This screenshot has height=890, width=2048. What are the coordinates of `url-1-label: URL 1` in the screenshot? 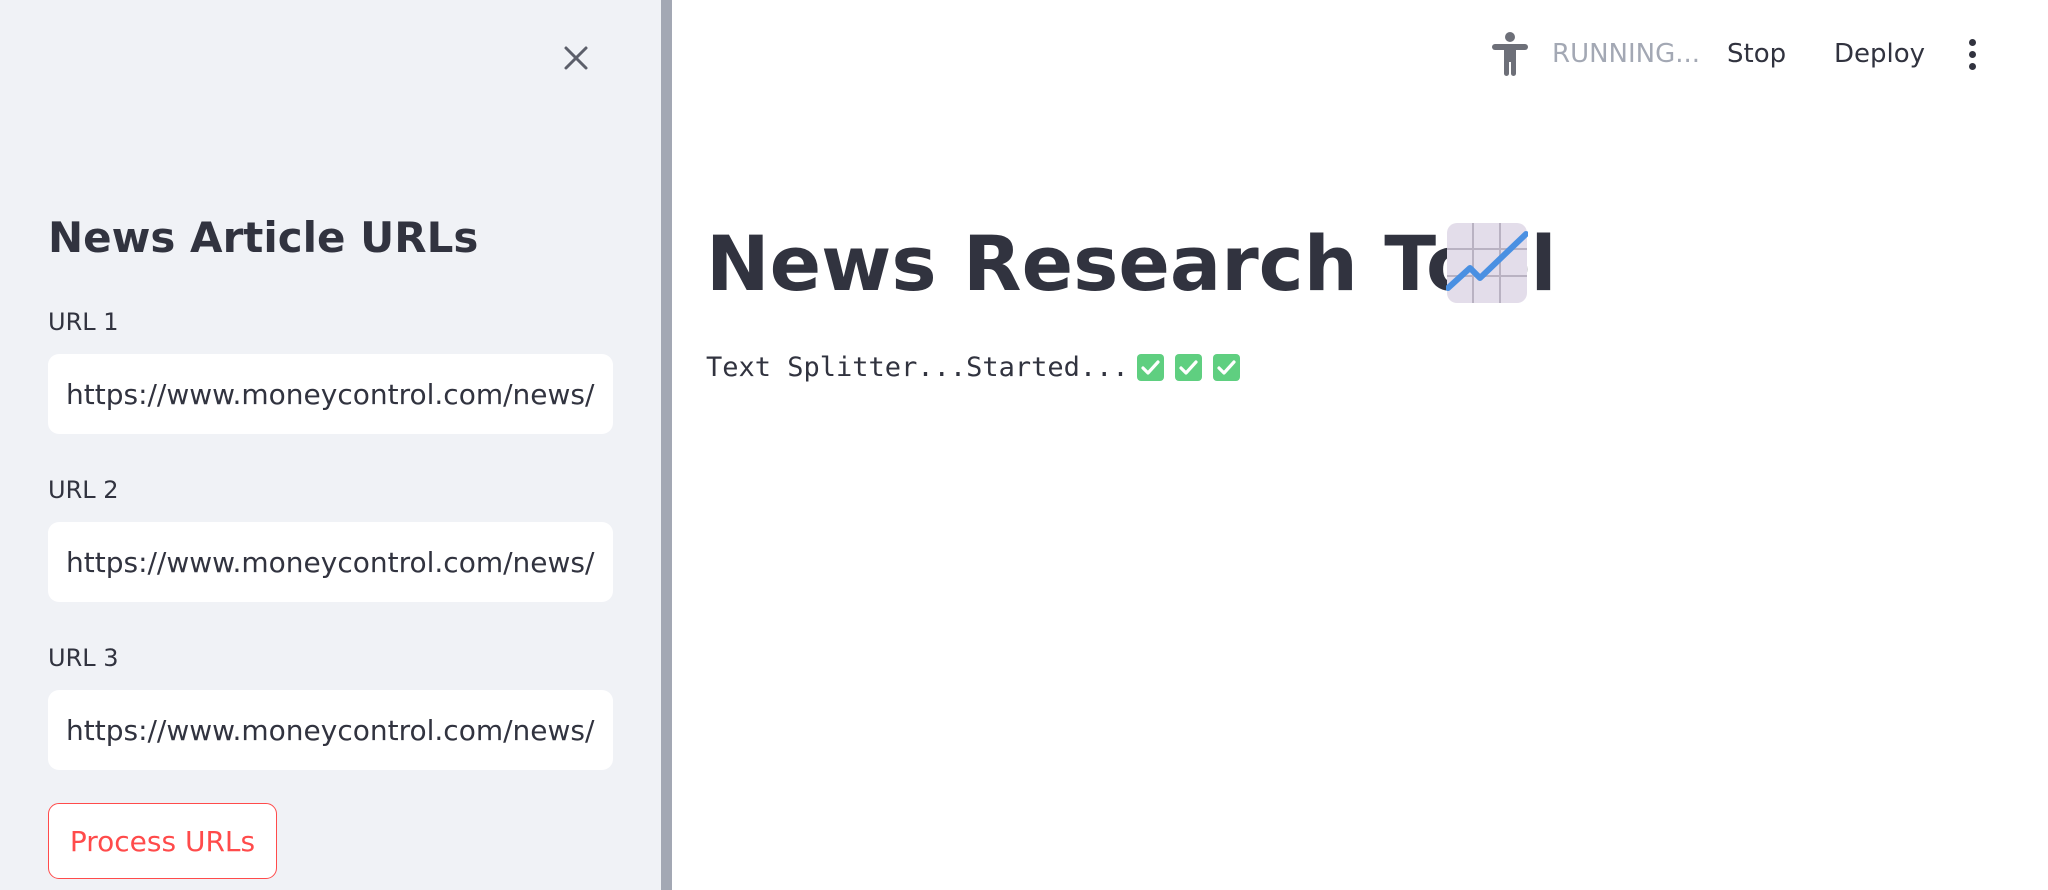 It's located at (83, 322).